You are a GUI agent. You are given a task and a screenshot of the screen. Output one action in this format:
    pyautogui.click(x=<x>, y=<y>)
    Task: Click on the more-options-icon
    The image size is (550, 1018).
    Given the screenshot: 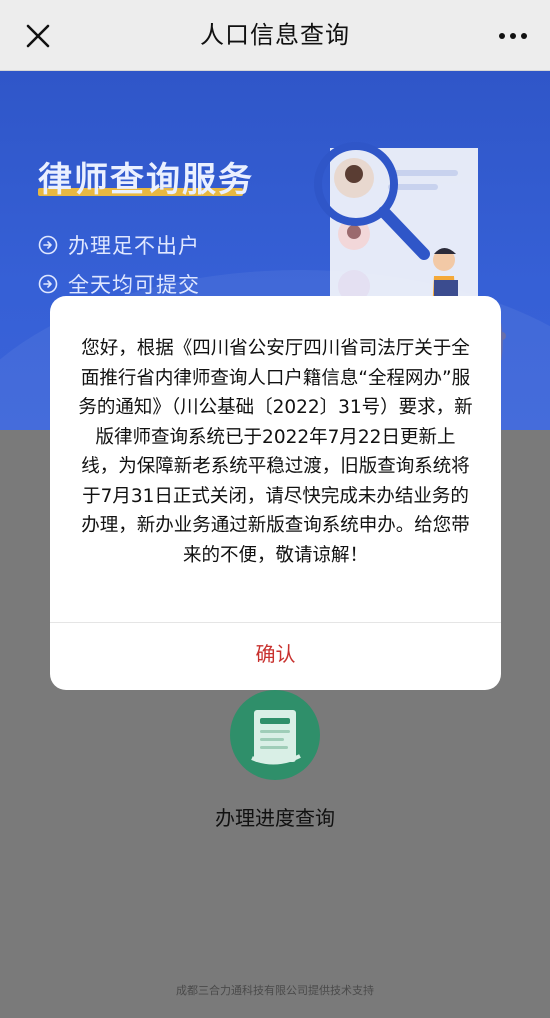 What is the action you would take?
    pyautogui.click(x=513, y=36)
    